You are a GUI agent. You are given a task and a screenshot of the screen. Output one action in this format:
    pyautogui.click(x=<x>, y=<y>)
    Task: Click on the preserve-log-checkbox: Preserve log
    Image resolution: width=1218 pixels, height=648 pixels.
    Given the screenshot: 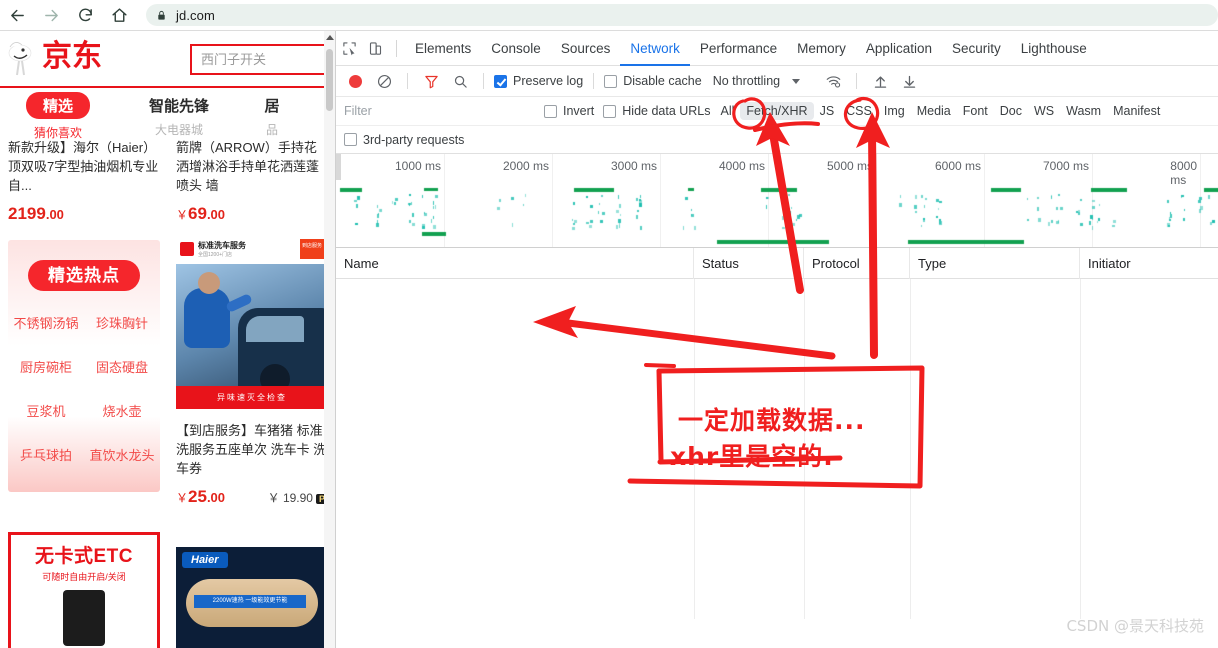 What is the action you would take?
    pyautogui.click(x=538, y=81)
    